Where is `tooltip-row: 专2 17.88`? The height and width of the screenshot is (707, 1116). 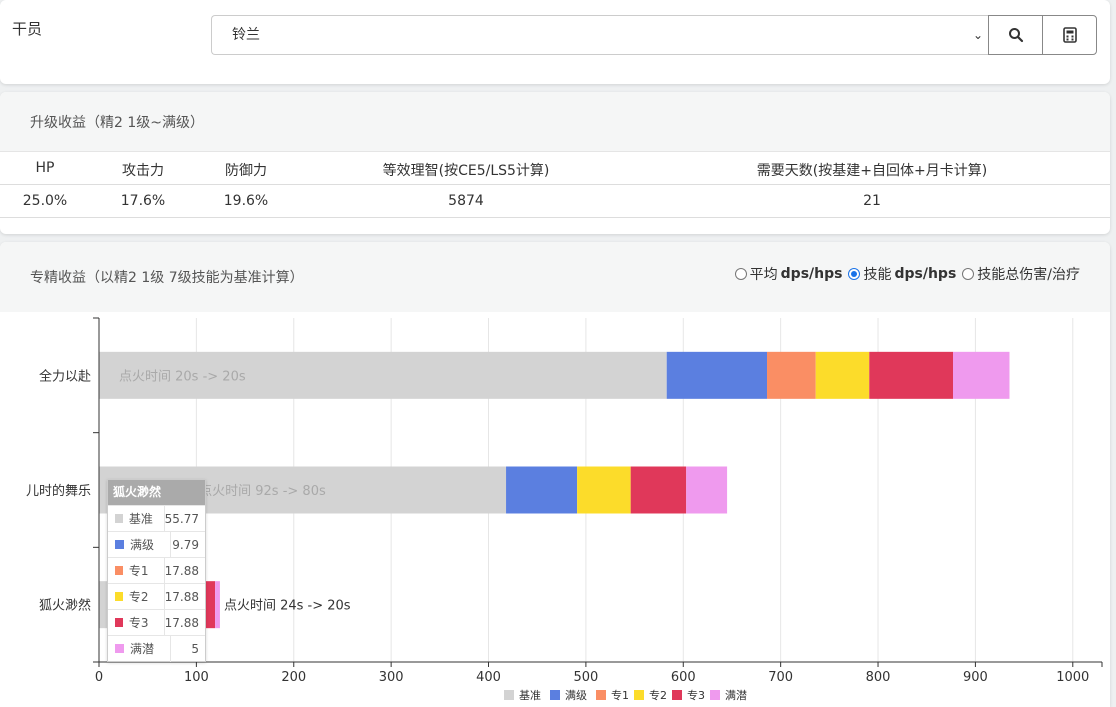
tooltip-row: 专2 17.88 is located at coordinates (156, 596).